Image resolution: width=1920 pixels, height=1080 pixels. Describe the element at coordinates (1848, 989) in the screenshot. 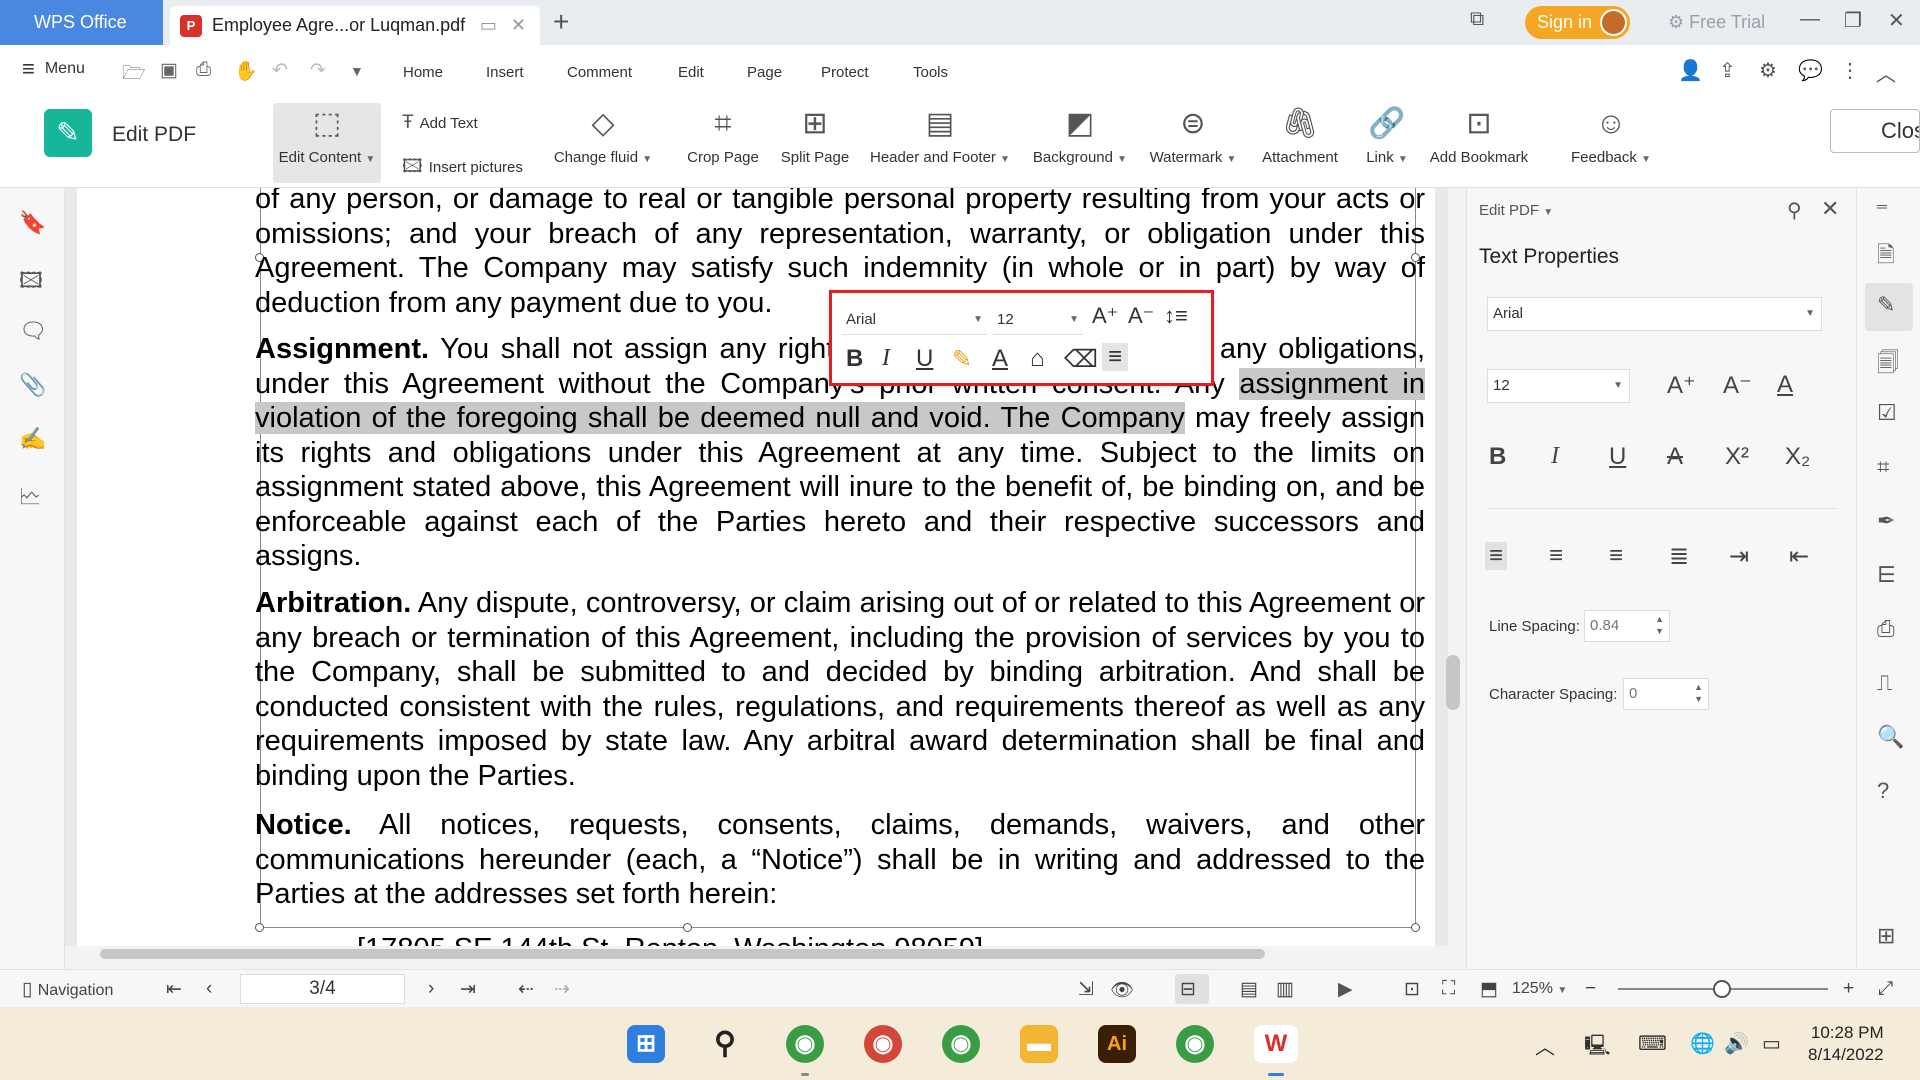

I see `zoom-in-icon: +` at that location.